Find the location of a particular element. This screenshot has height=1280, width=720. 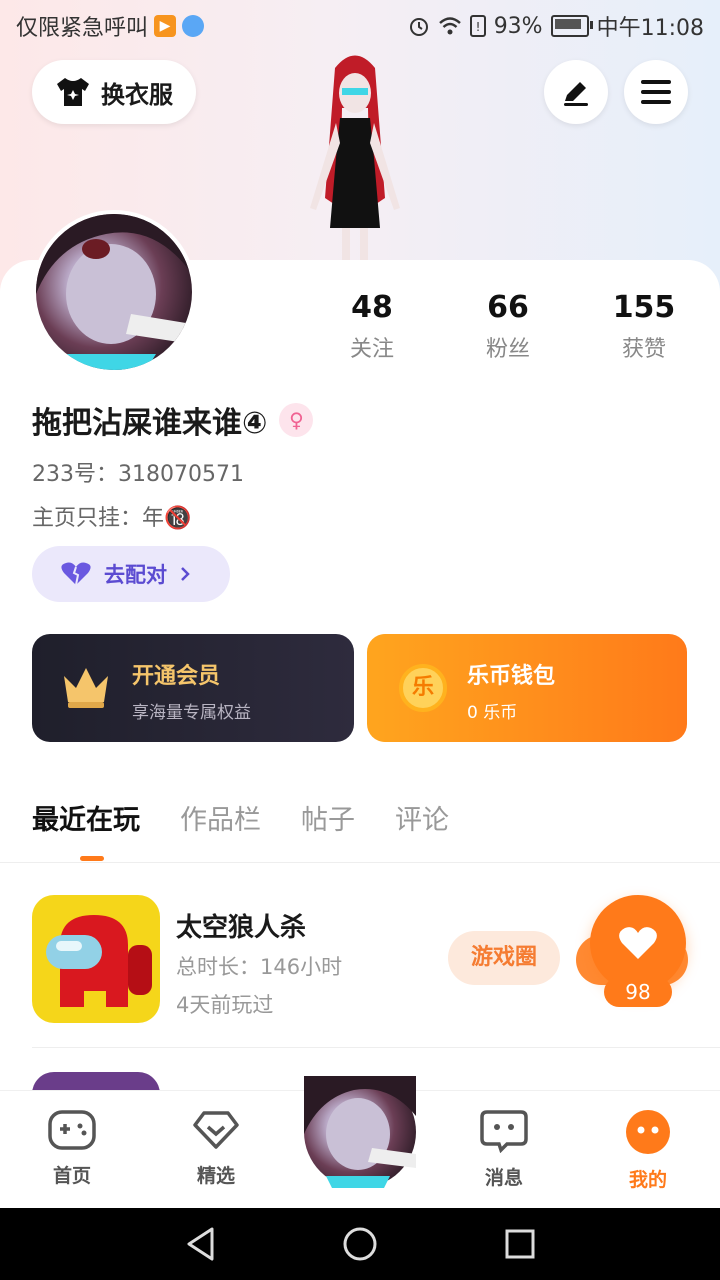

coin-icon: 乐 is located at coordinates (423, 688).